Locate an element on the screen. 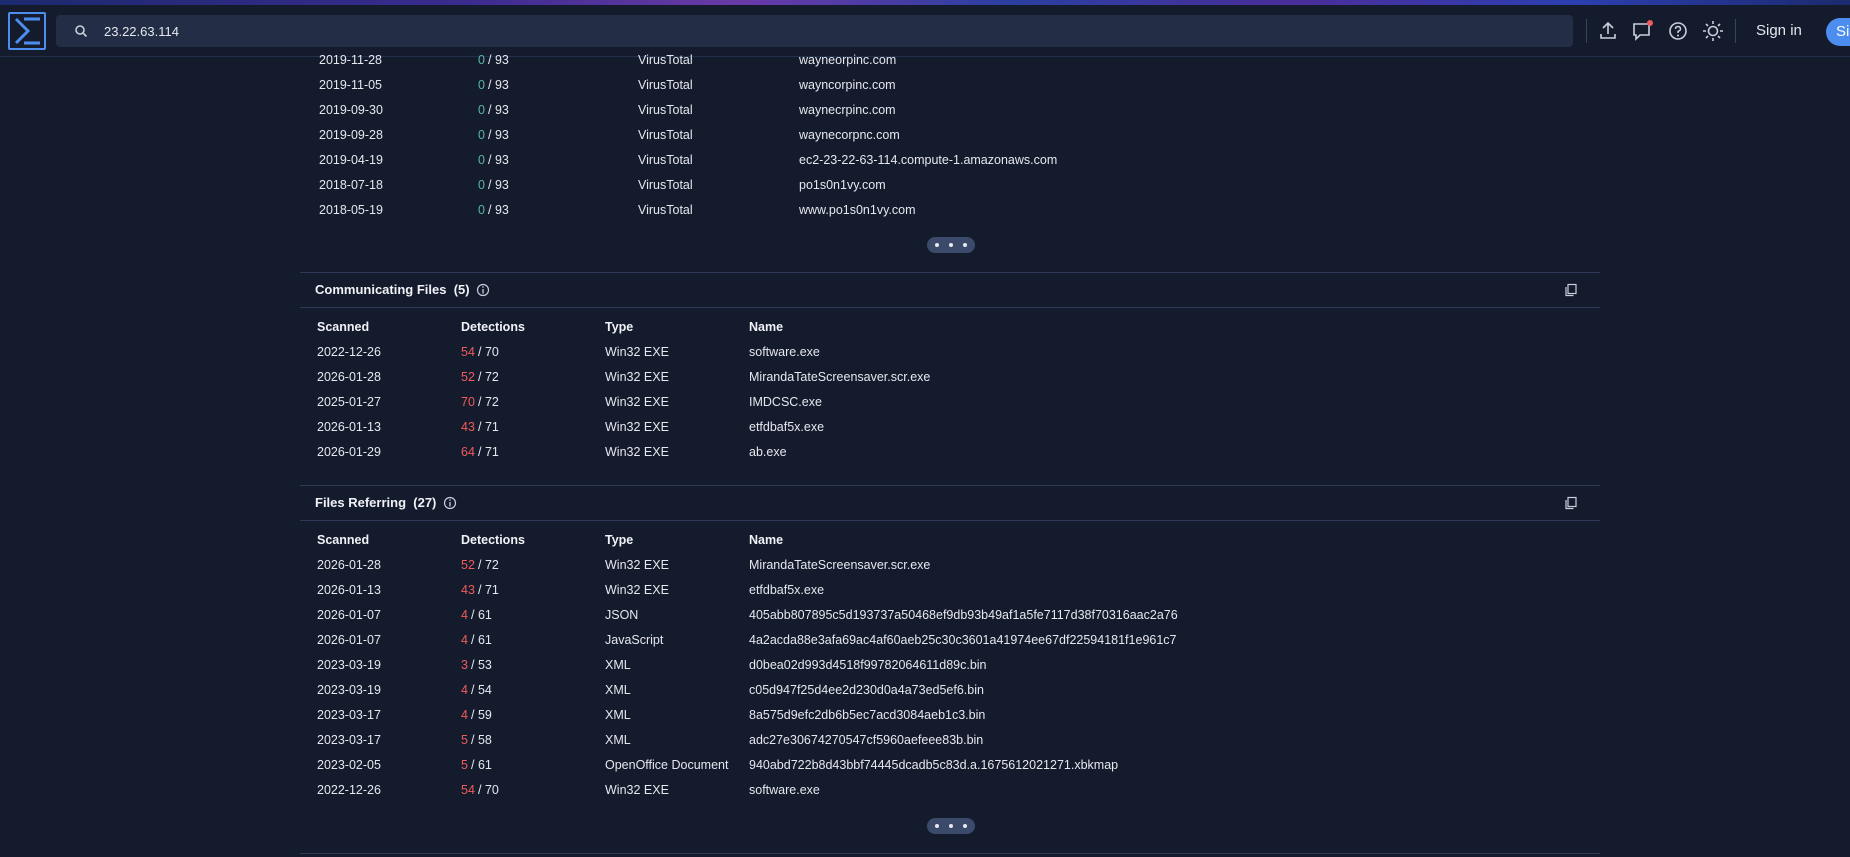  communicating-files-header: Communicating Files (5) is located at coordinates (950, 290).